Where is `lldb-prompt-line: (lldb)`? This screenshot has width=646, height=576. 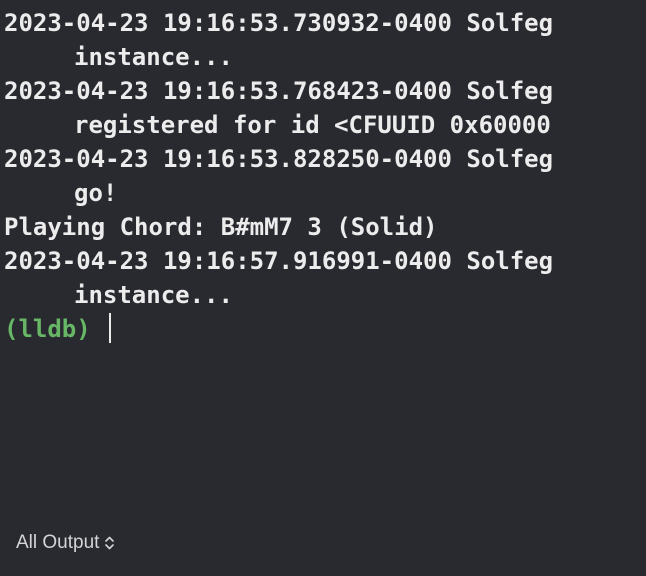
lldb-prompt-line: (lldb) is located at coordinates (325, 329).